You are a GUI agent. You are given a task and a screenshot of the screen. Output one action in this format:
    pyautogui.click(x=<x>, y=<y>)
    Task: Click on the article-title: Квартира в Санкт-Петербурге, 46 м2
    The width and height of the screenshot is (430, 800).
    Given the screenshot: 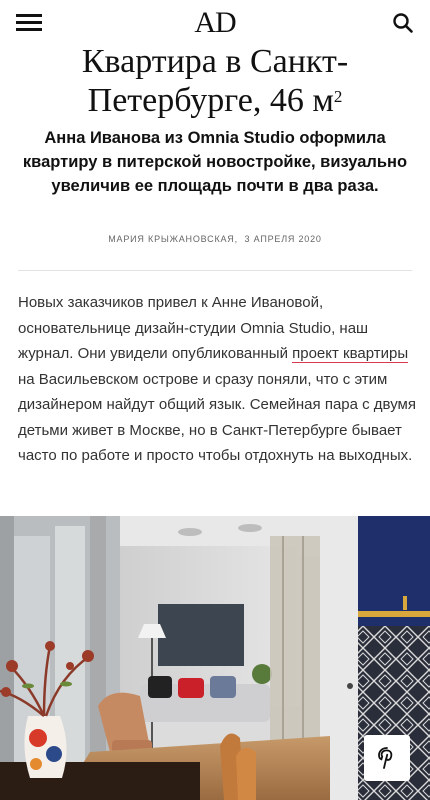 What is the action you would take?
    pyautogui.click(x=215, y=81)
    